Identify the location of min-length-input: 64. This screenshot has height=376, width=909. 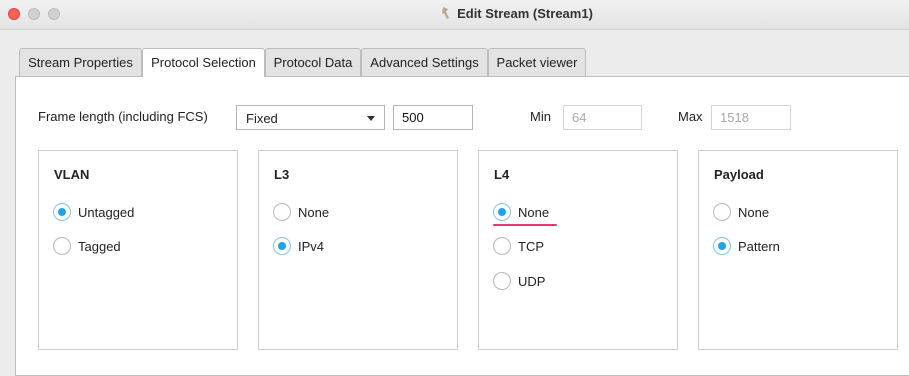
(602, 117).